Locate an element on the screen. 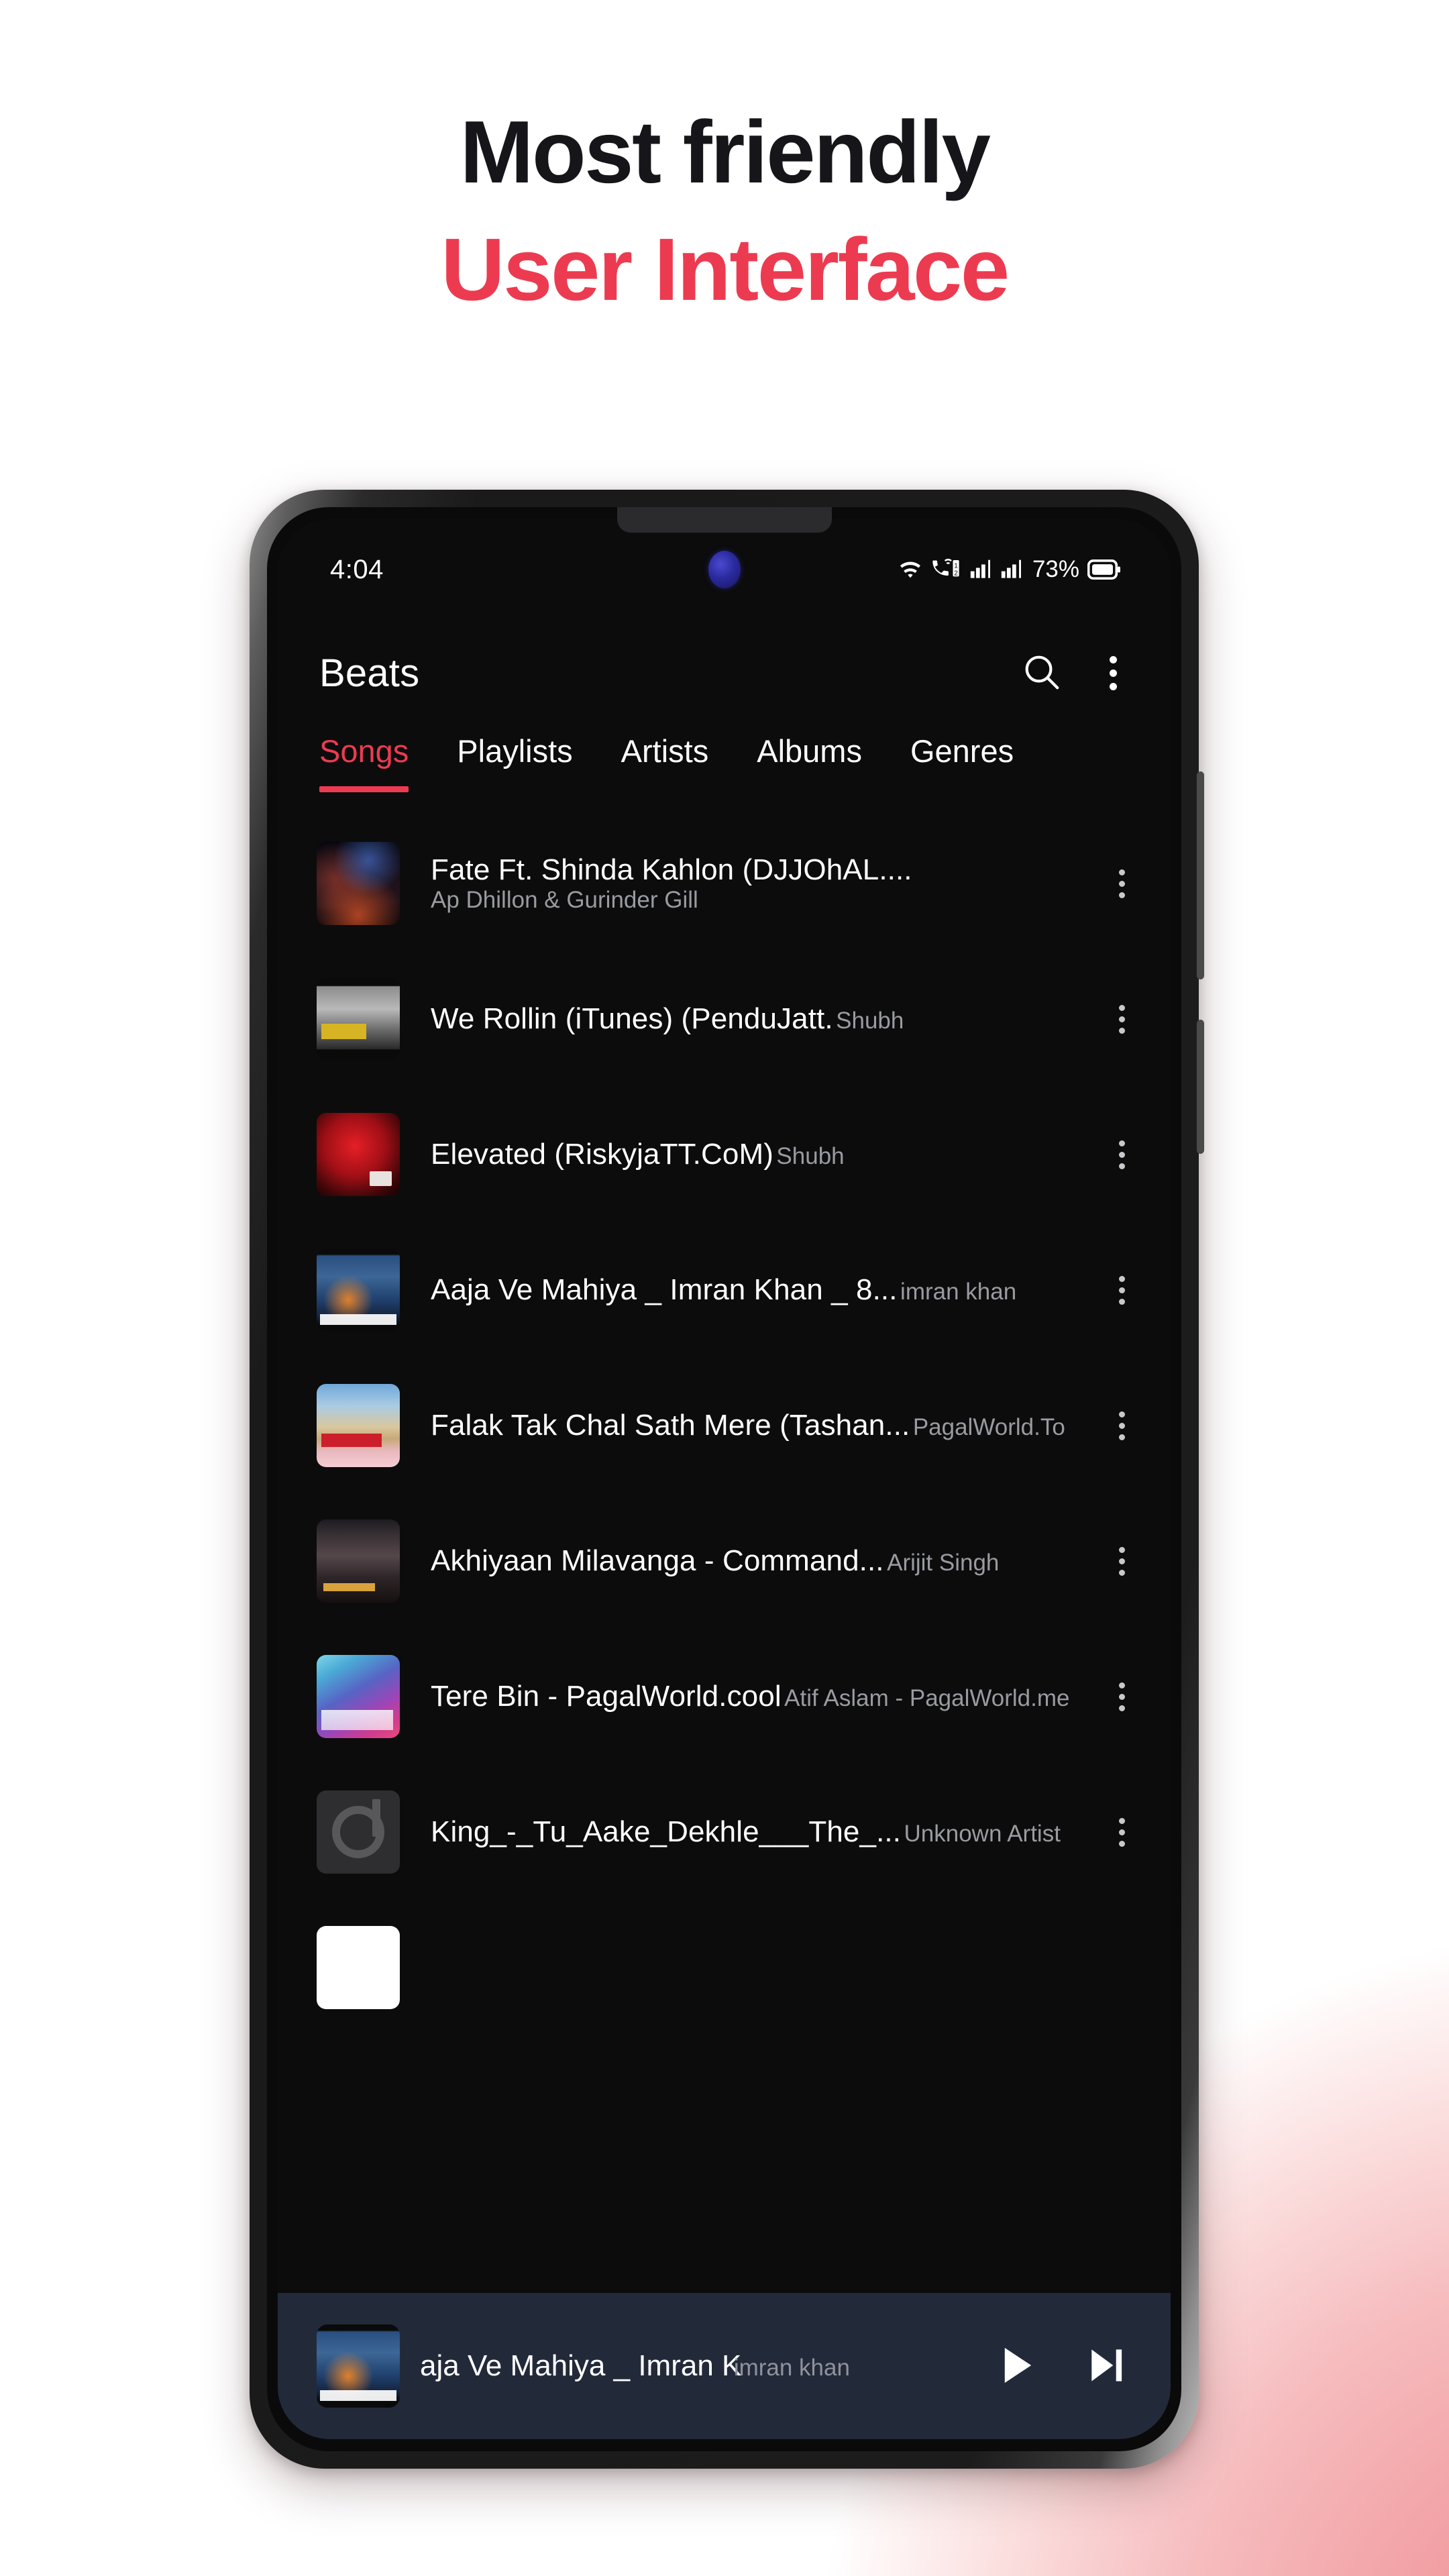 The width and height of the screenshot is (1449, 2576). svg-text: 1 is located at coordinates (956, 566).